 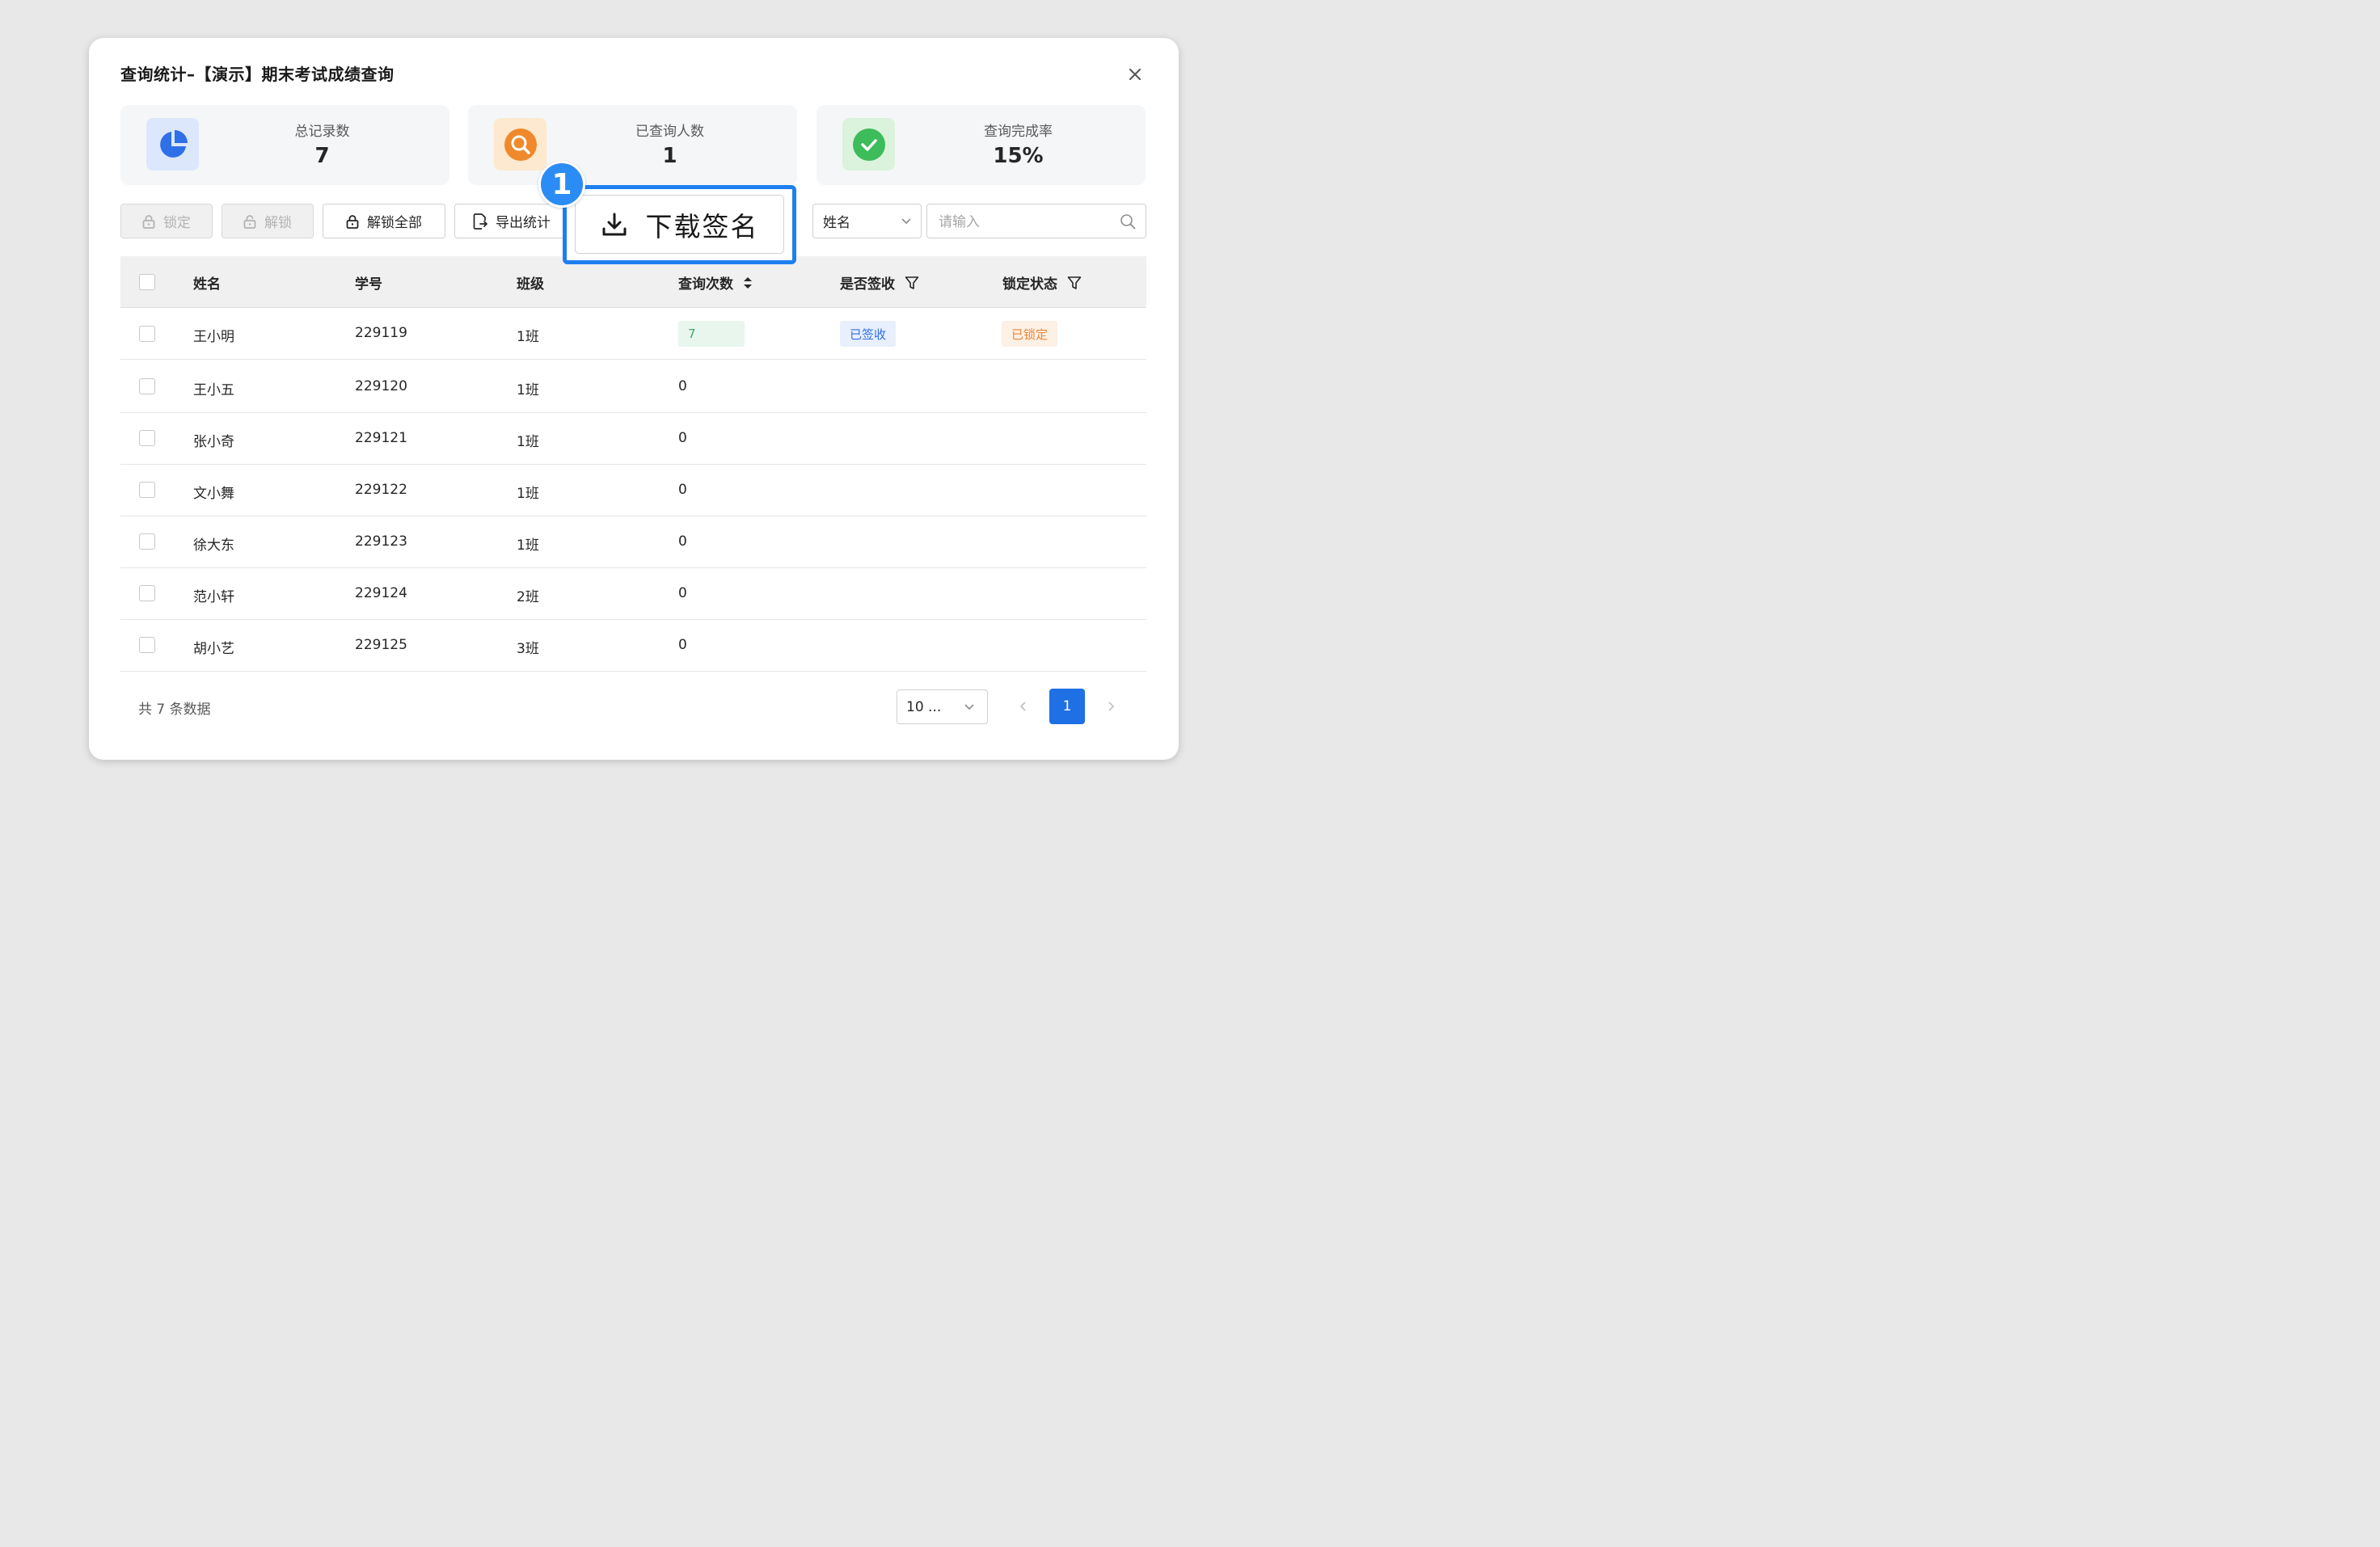 What do you see at coordinates (523, 223) in the screenshot?
I see `export-stats-label: 导出统计` at bounding box center [523, 223].